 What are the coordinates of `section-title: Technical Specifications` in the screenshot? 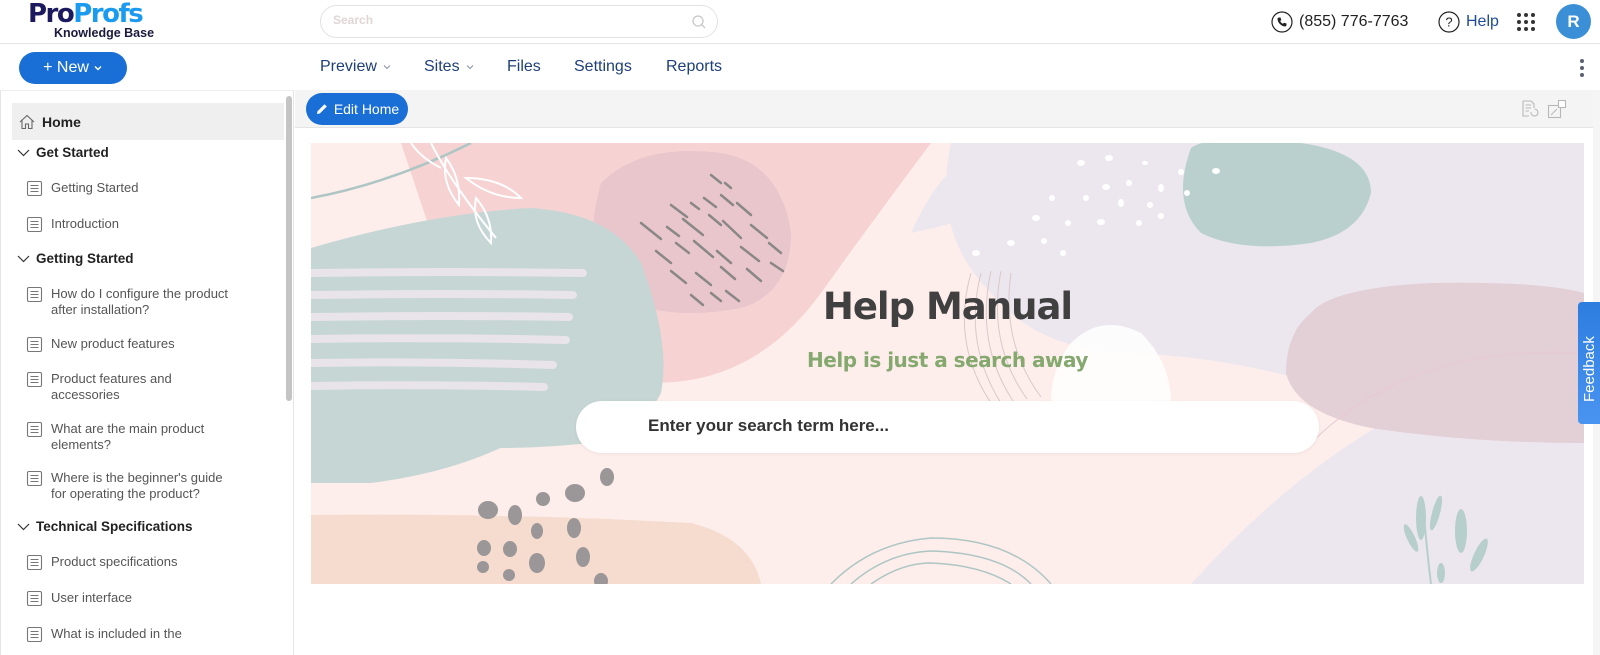 It's located at (114, 526).